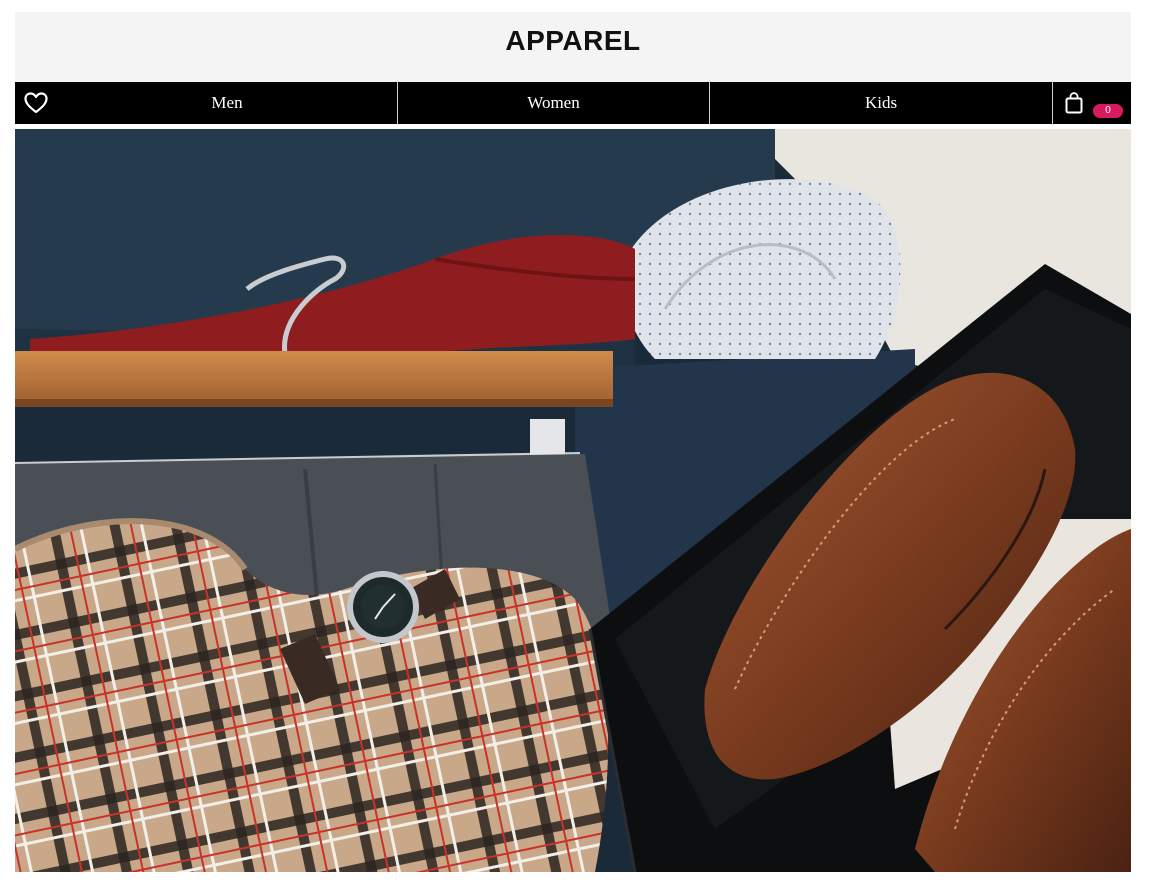 The height and width of the screenshot is (885, 1152). Describe the element at coordinates (1092, 103) in the screenshot. I see `cart-button: 0` at that location.